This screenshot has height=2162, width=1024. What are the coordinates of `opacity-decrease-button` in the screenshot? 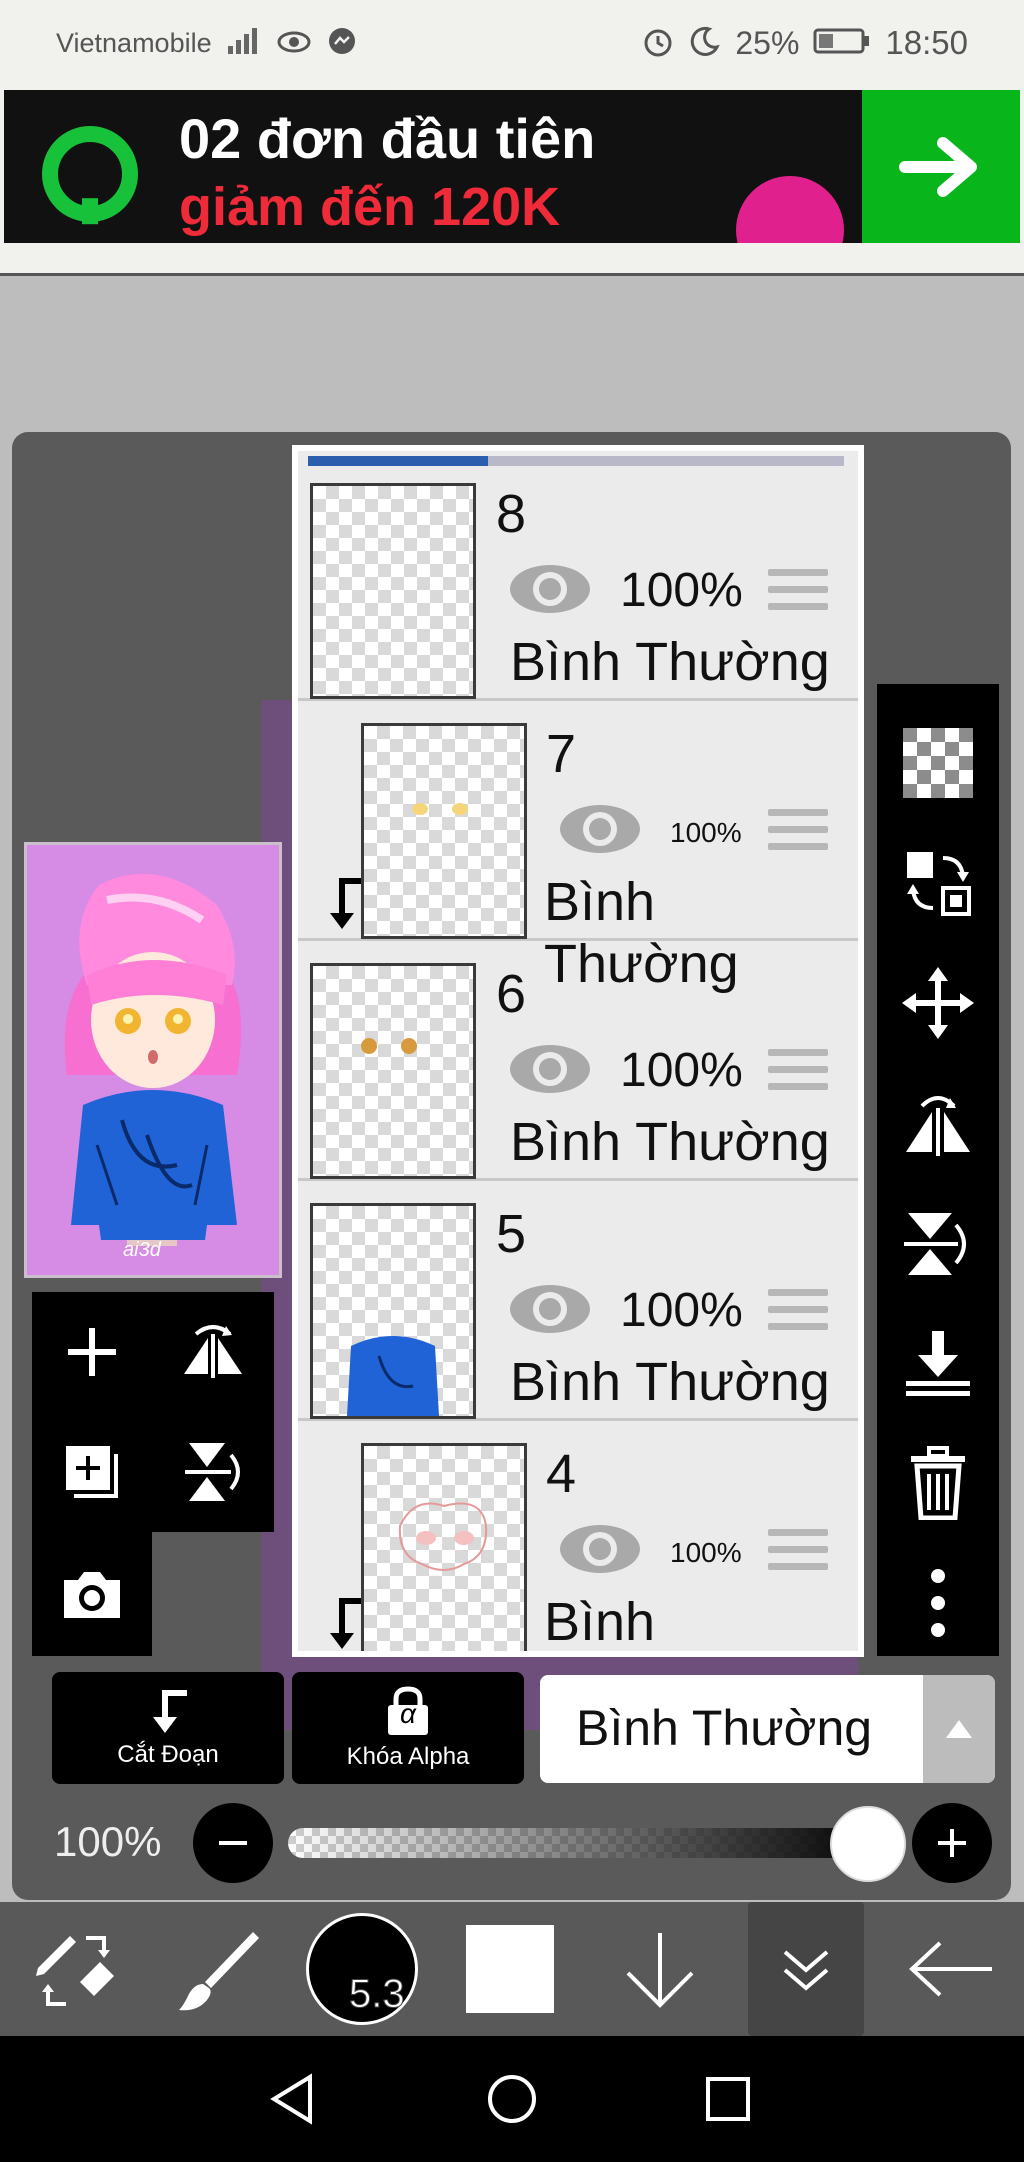 It's located at (233, 1843).